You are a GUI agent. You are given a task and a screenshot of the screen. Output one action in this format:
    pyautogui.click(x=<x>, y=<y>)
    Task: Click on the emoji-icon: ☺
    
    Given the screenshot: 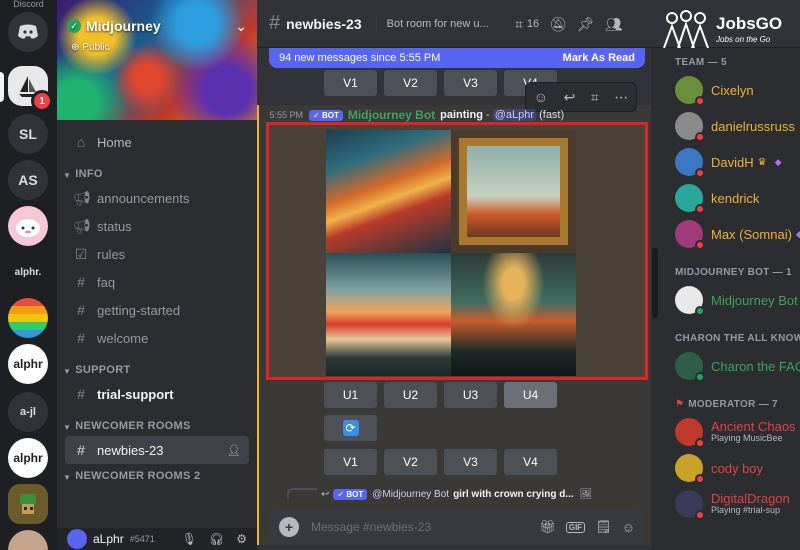 What is the action you would take?
    pyautogui.click(x=628, y=527)
    